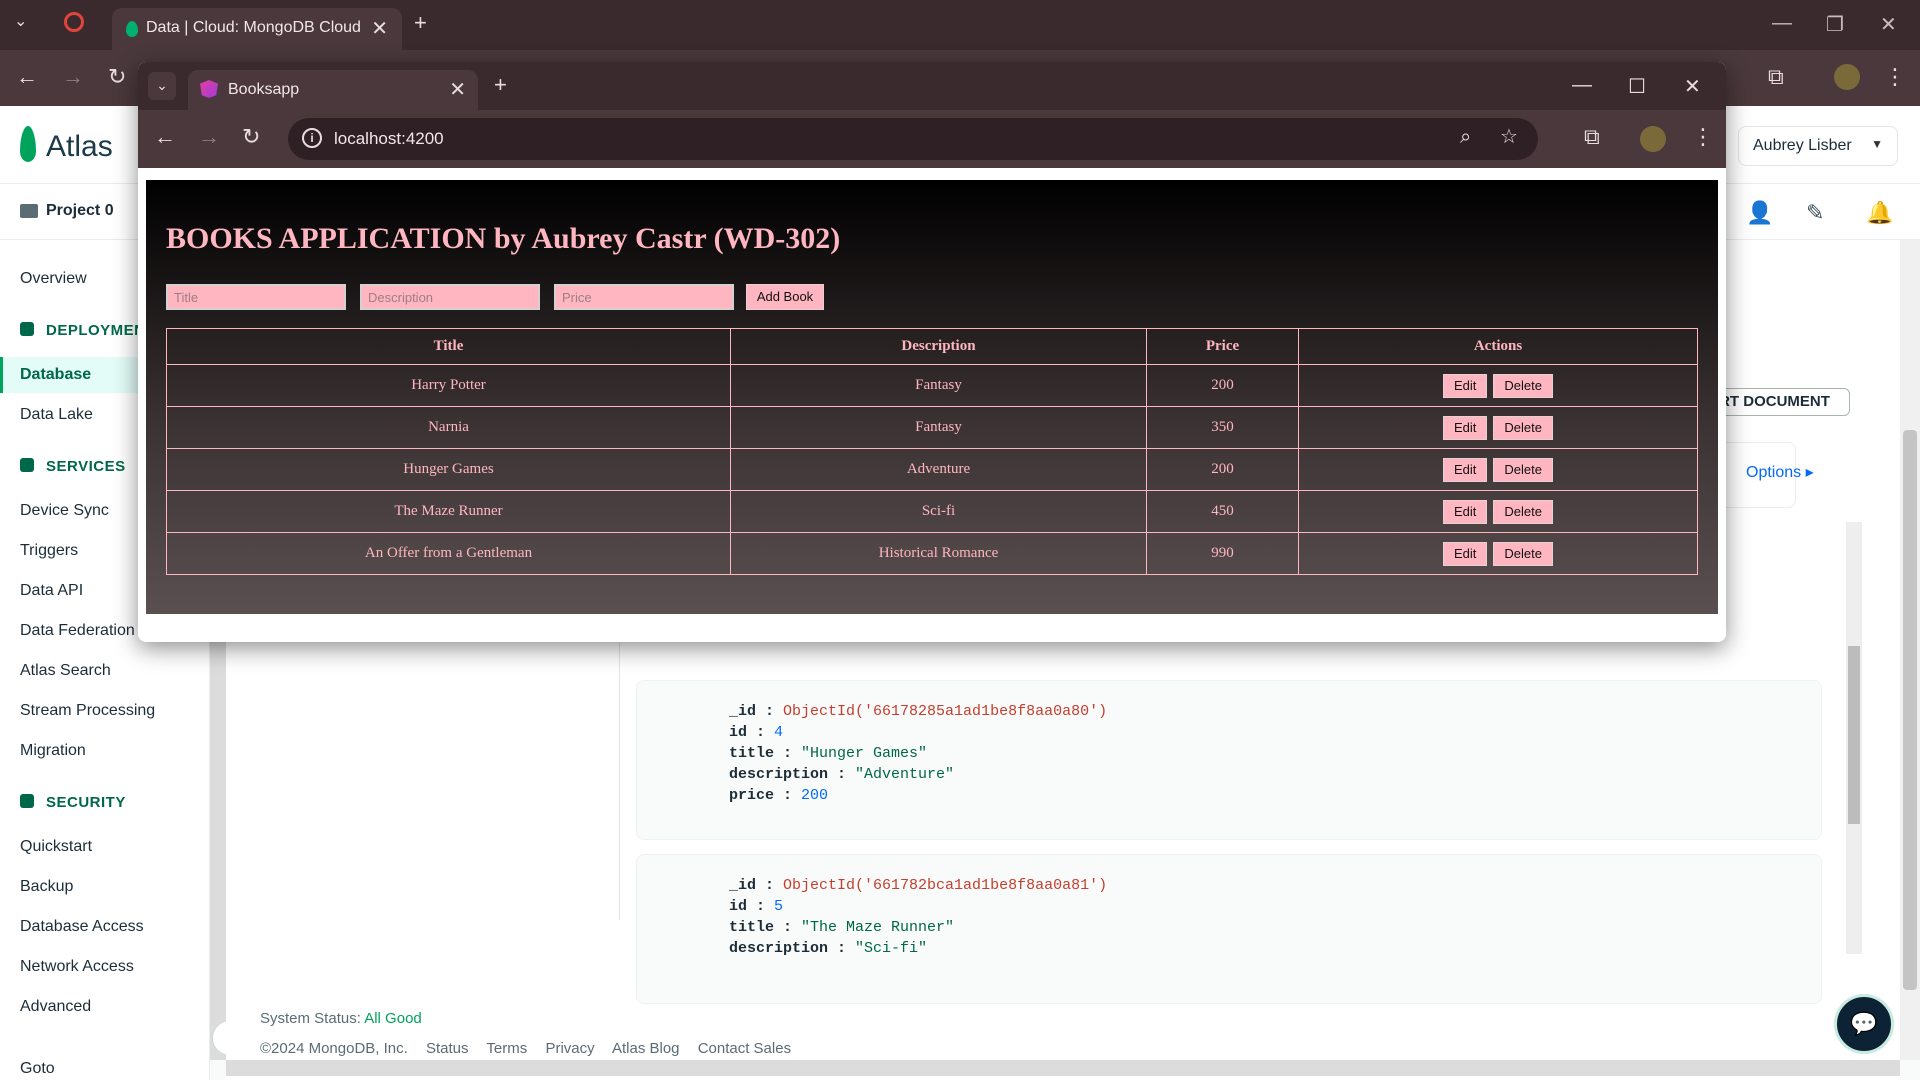 The height and width of the screenshot is (1080, 1920). I want to click on footer-link-status: Status, so click(447, 1048).